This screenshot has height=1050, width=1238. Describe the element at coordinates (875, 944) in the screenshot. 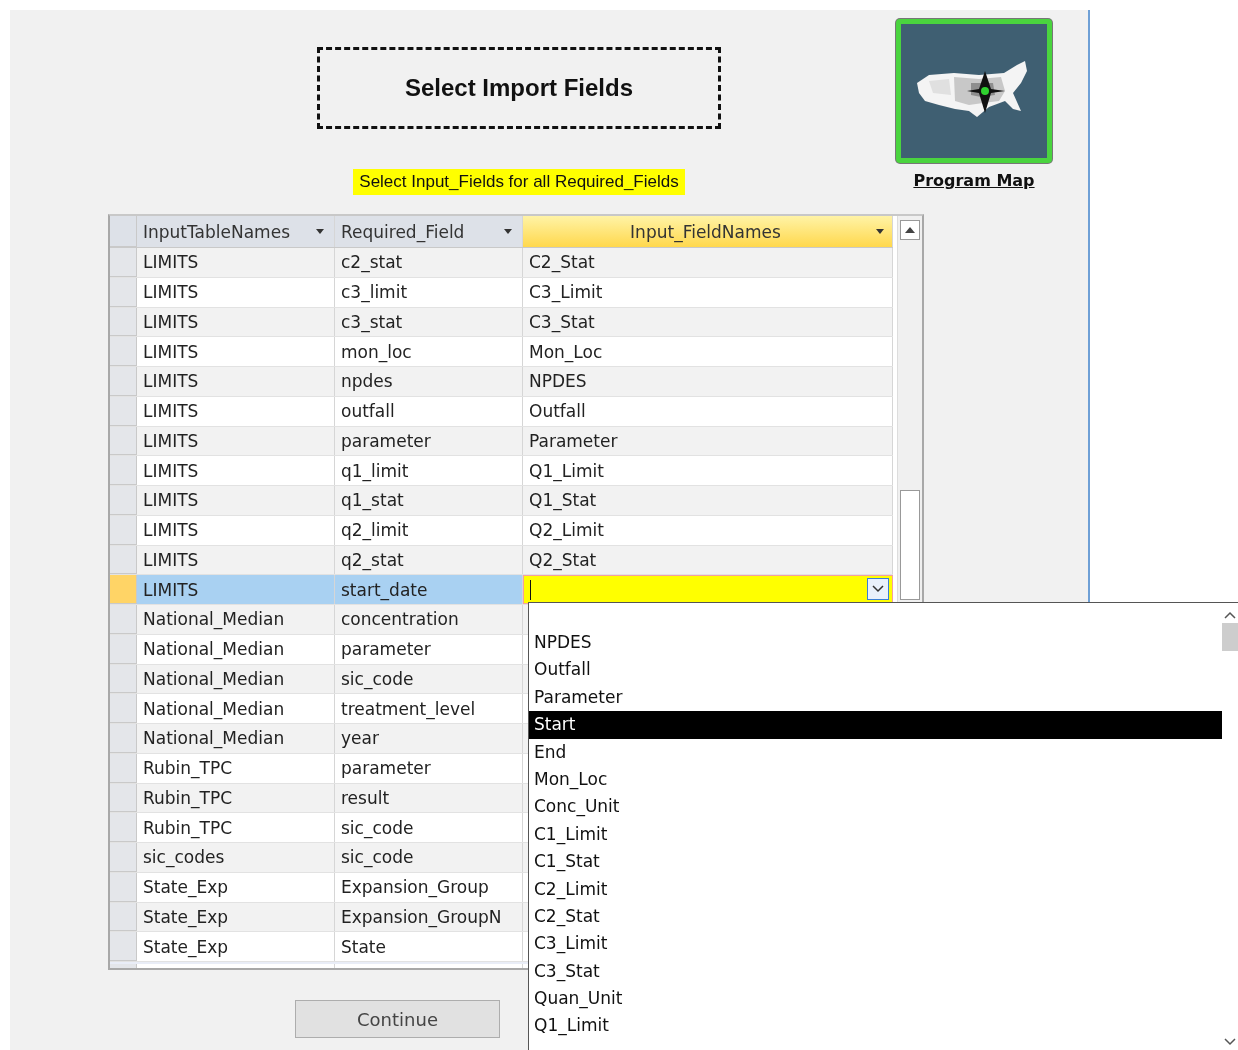

I see `dropdown-option: C3_Limit` at that location.